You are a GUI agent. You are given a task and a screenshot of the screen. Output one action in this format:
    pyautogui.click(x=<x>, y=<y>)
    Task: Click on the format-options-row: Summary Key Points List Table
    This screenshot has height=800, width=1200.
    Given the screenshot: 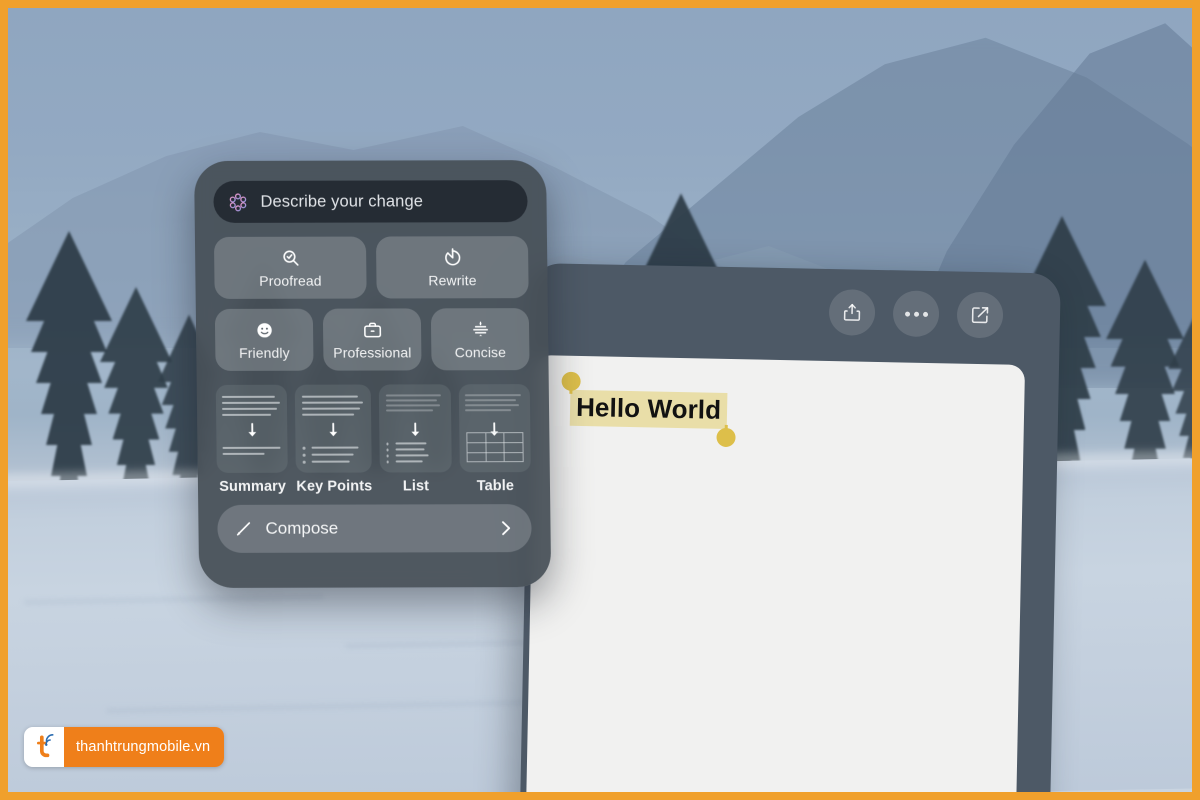 What is the action you would take?
    pyautogui.click(x=373, y=439)
    